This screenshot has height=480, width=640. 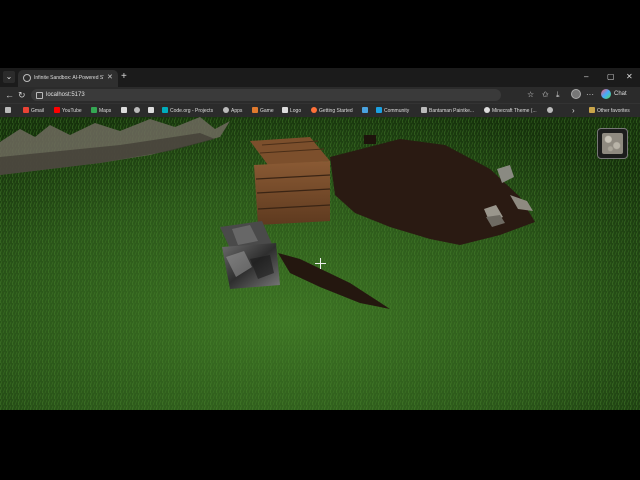 I want to click on codeorg-icon, so click(x=165, y=110).